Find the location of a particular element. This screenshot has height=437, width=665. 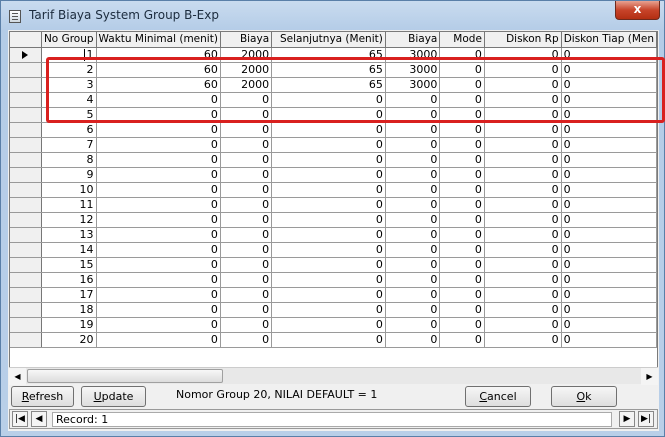

table-row: 10 0 0 0 0 0 0 0 is located at coordinates (333, 190).